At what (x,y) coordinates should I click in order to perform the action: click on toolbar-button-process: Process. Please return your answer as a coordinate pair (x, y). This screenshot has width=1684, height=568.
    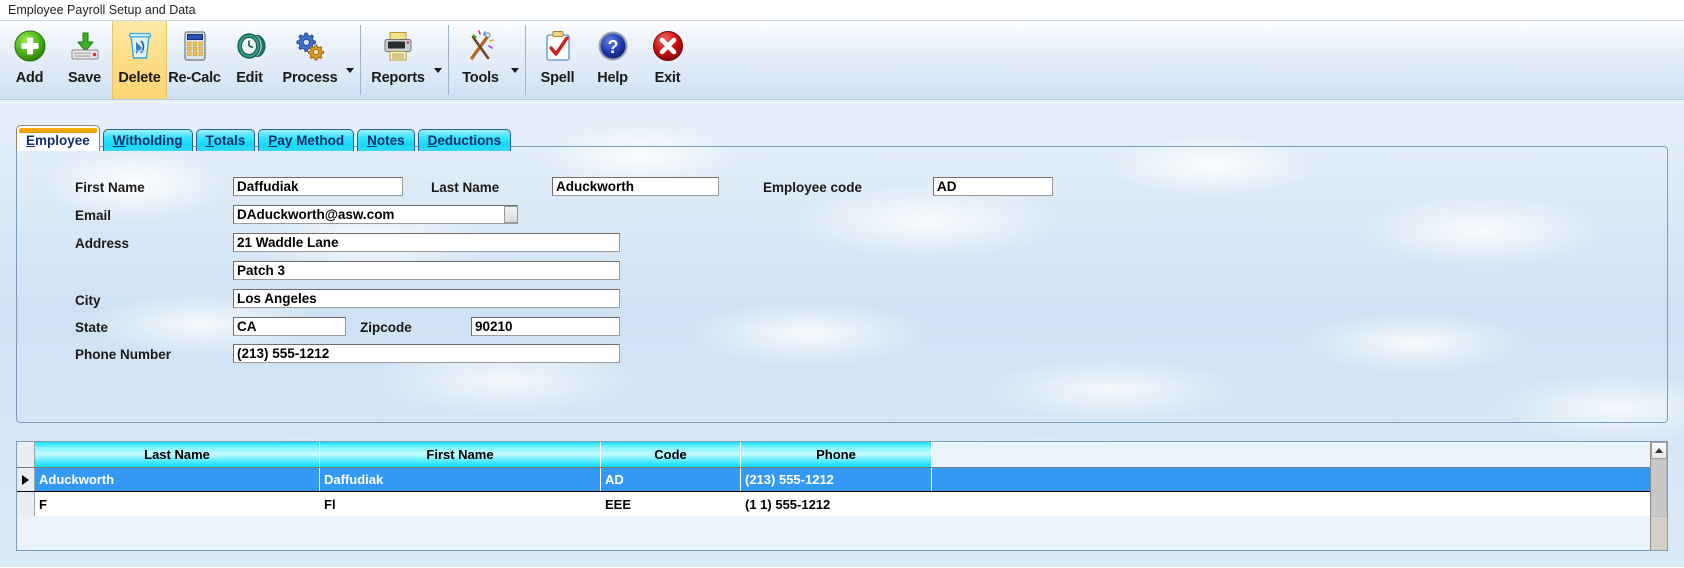
    Looking at the image, I should click on (310, 60).